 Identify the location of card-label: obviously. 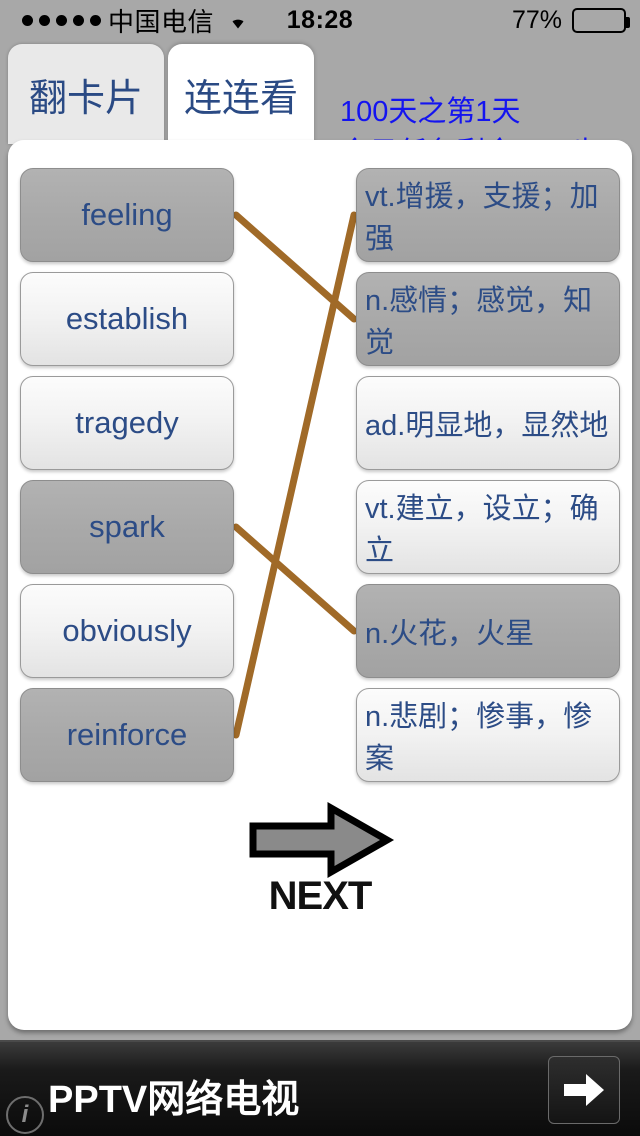
(127, 630).